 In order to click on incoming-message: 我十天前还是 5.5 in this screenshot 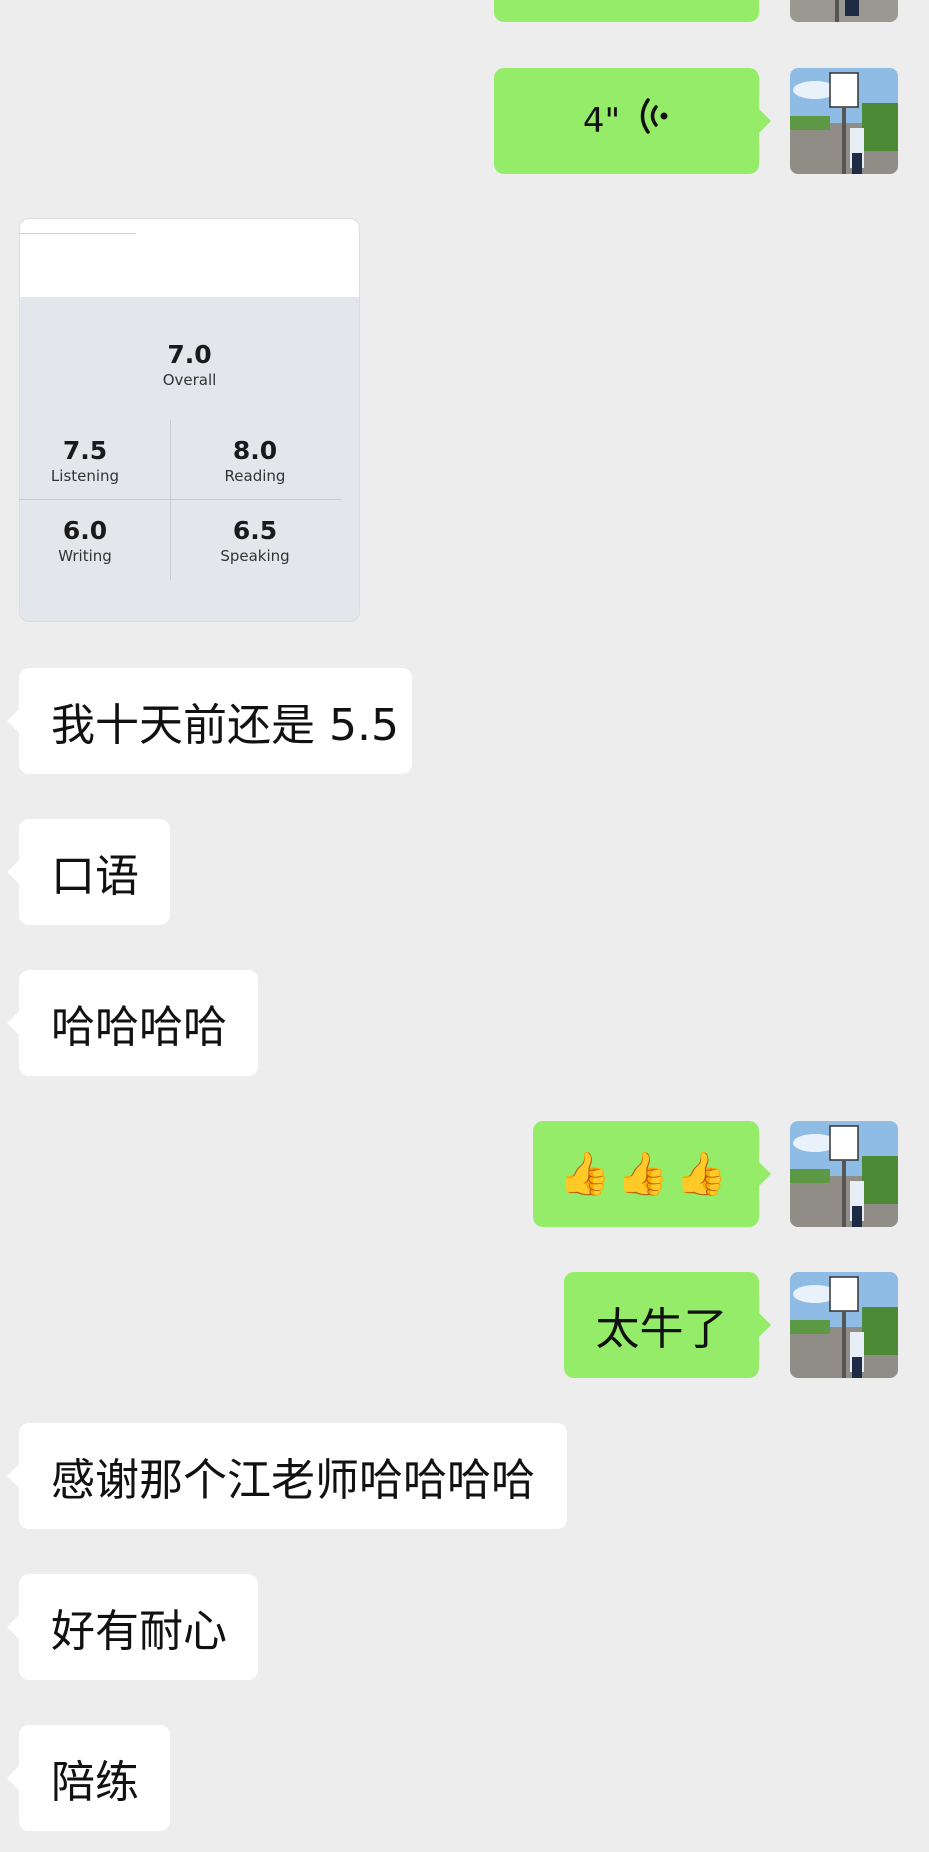, I will do `click(209, 721)`.